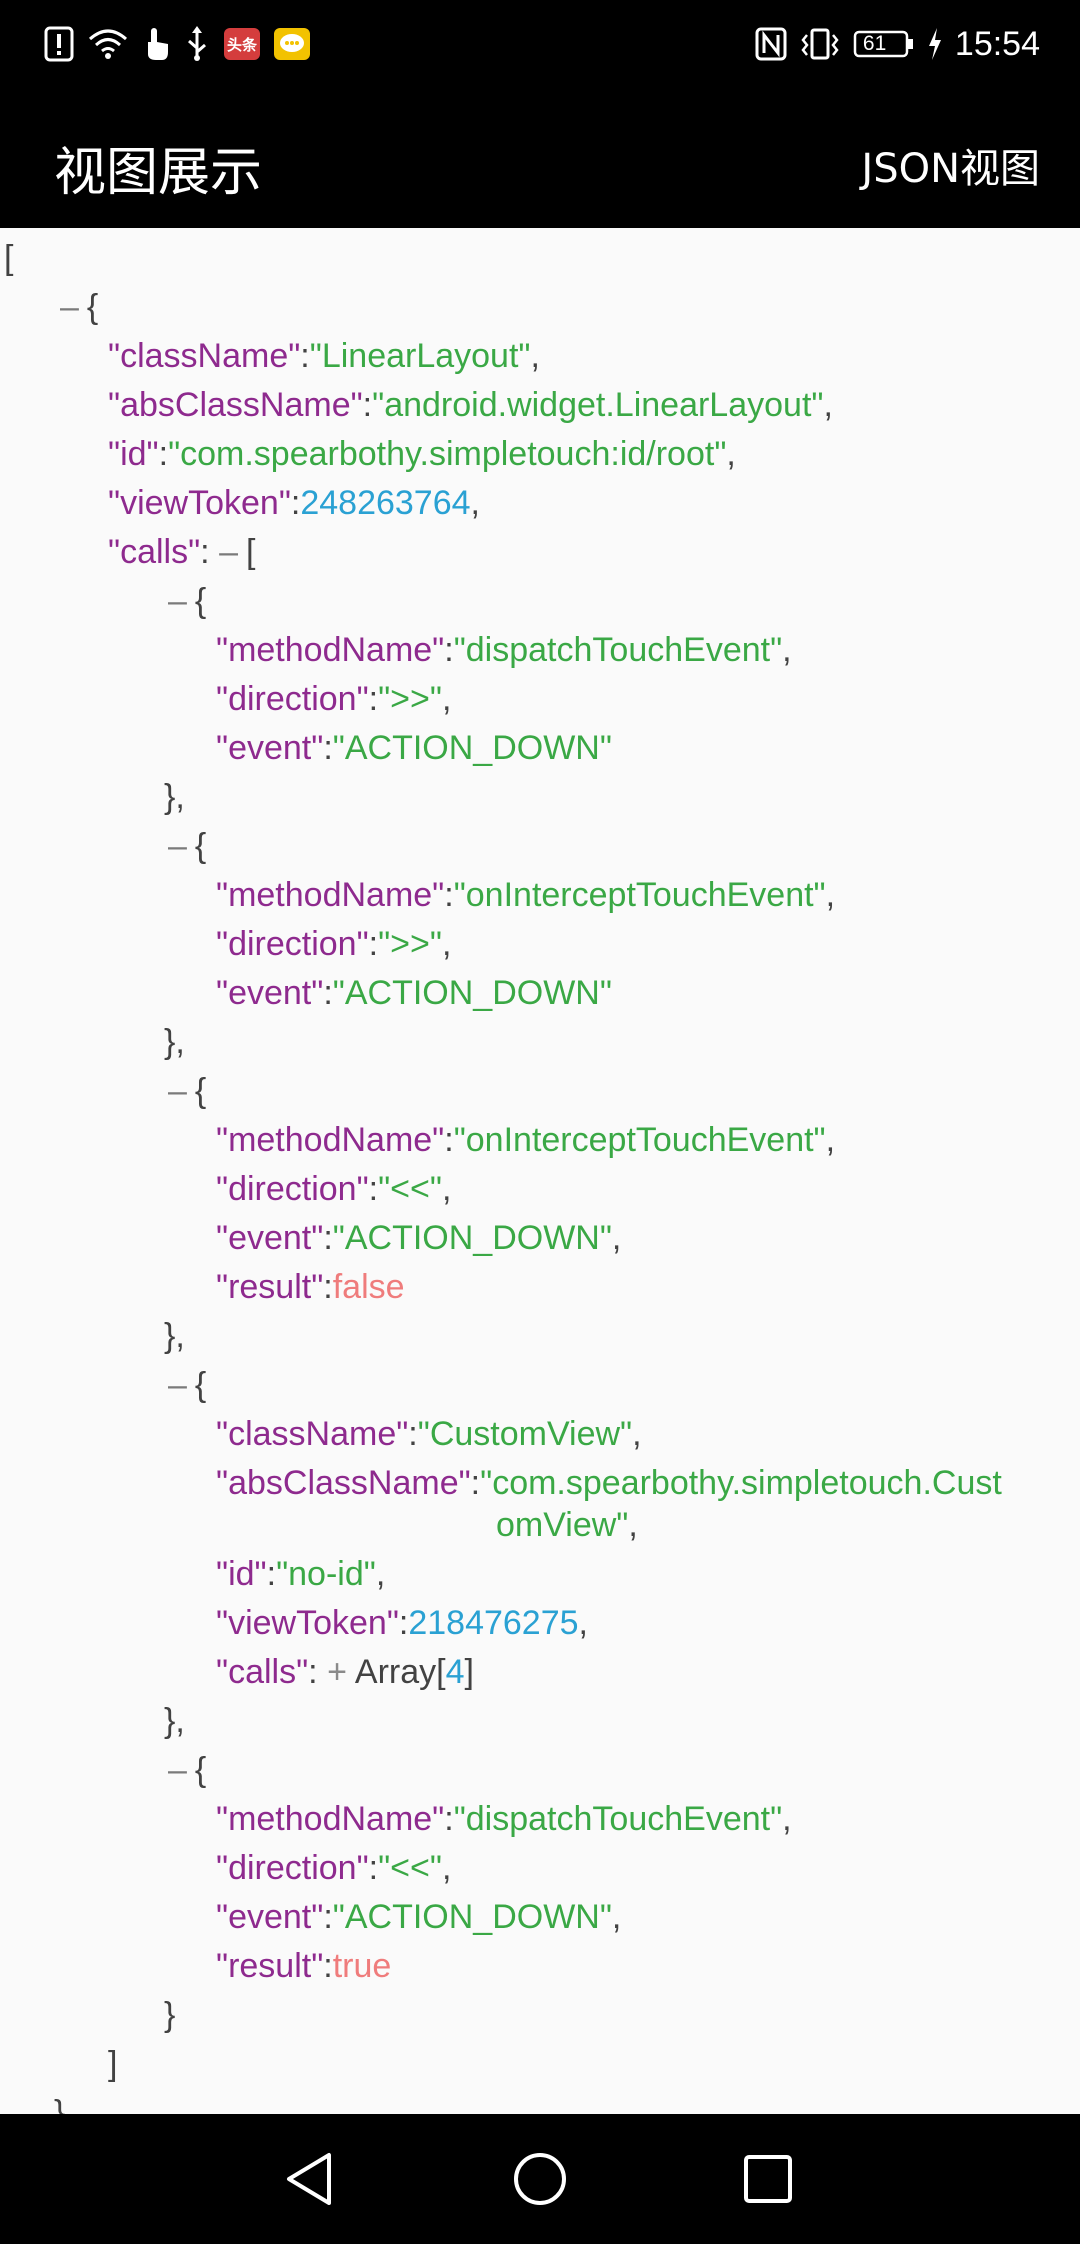 The width and height of the screenshot is (1080, 2244). What do you see at coordinates (301, 1574) in the screenshot?
I see `json-line: "id":"no-id",` at bounding box center [301, 1574].